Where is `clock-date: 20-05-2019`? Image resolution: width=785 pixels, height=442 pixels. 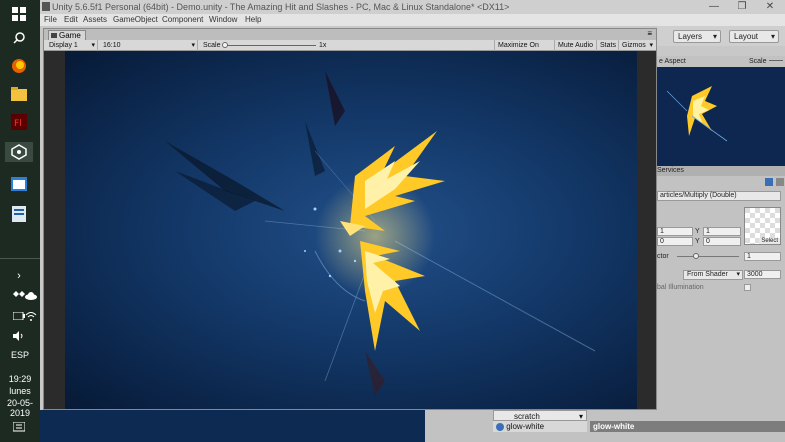
clock-date: 20-05-2019 is located at coordinates (19, 408).